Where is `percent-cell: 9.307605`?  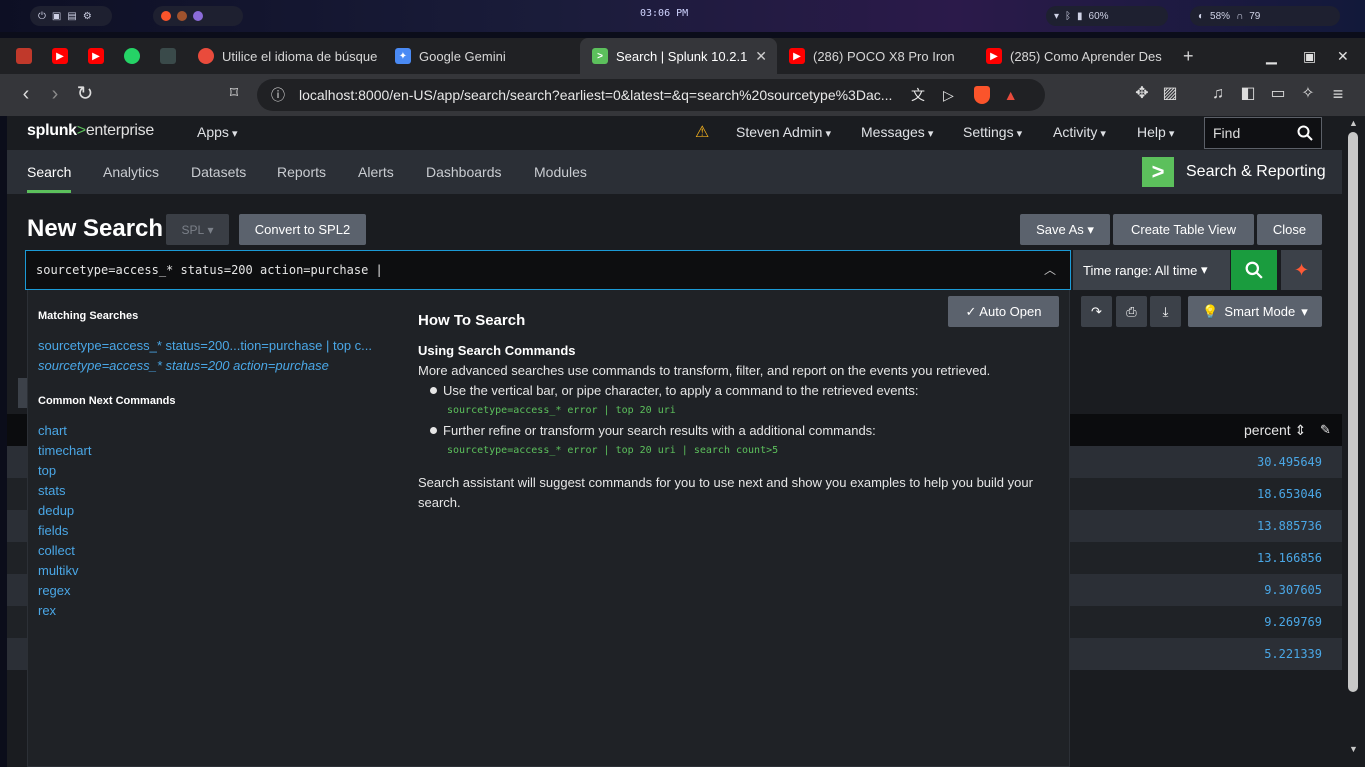
percent-cell: 9.307605 is located at coordinates (1293, 590).